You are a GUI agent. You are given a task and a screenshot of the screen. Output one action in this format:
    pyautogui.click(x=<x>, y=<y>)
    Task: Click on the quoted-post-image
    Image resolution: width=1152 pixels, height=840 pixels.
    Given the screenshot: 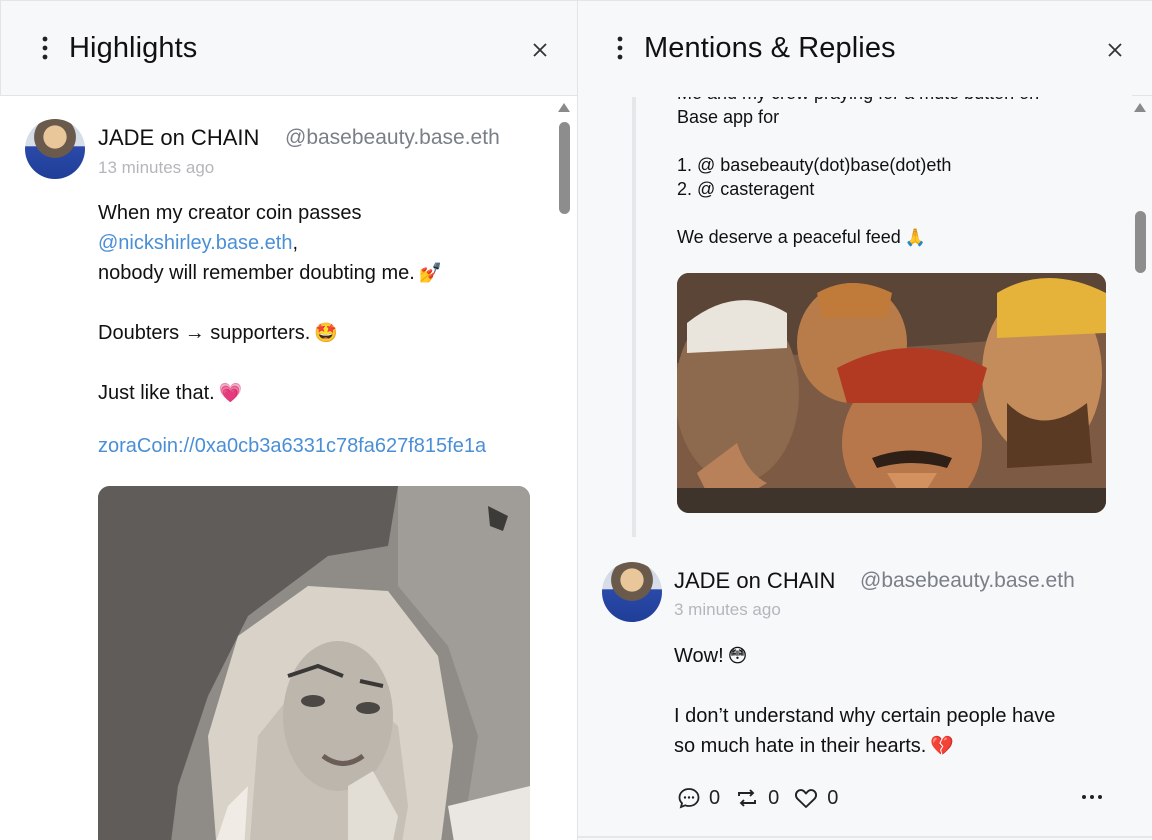 What is the action you would take?
    pyautogui.click(x=891, y=393)
    